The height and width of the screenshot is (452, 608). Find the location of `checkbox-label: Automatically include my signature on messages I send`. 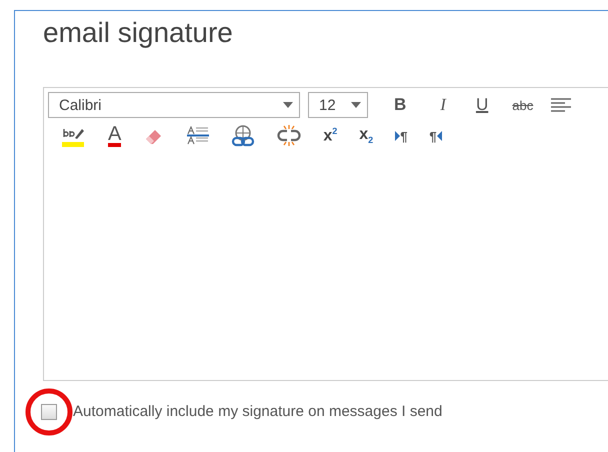

checkbox-label: Automatically include my signature on messages I send is located at coordinates (257, 411).